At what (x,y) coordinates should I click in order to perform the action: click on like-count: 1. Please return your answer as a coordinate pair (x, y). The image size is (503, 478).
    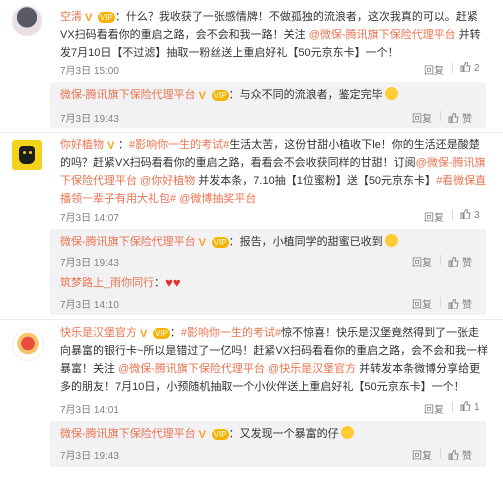
    Looking at the image, I should click on (477, 407).